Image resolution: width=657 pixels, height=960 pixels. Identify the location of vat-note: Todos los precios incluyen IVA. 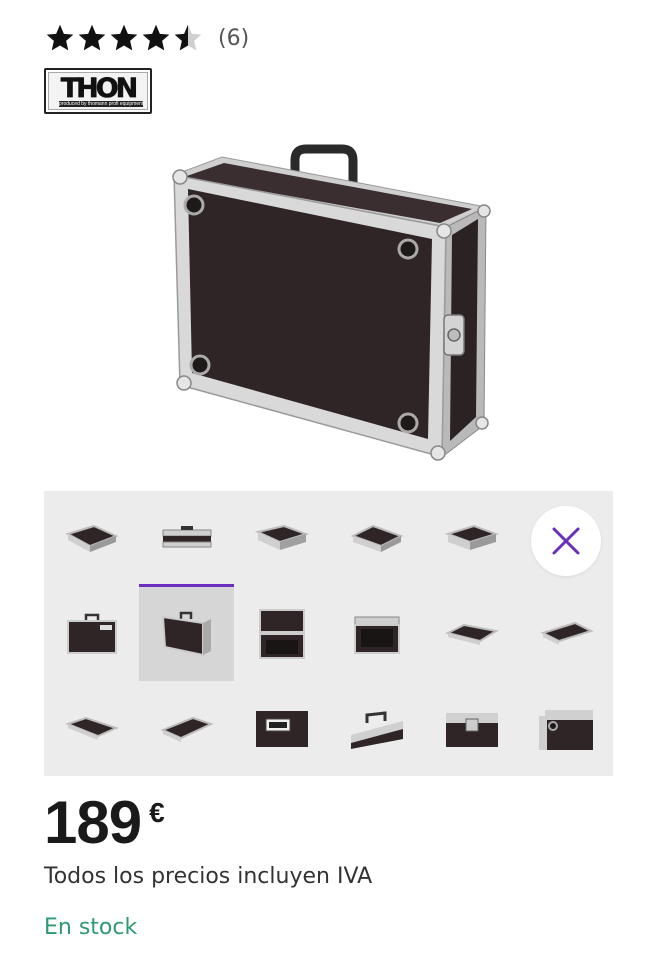
(208, 876).